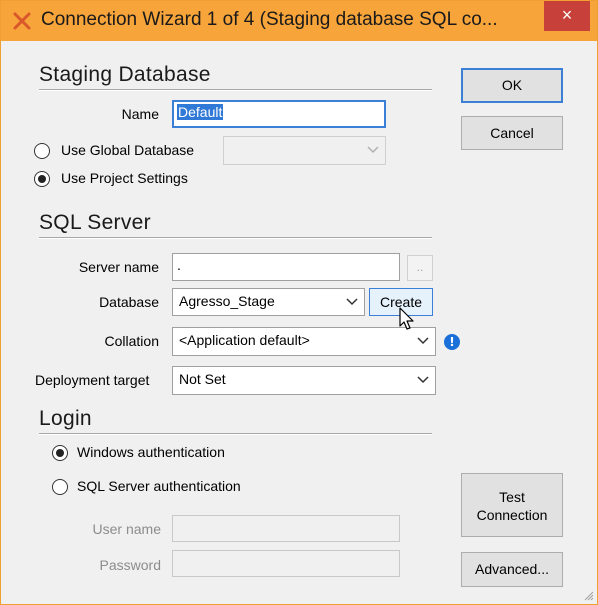 Image resolution: width=598 pixels, height=605 pixels. What do you see at coordinates (452, 342) in the screenshot?
I see `info-icon: !` at bounding box center [452, 342].